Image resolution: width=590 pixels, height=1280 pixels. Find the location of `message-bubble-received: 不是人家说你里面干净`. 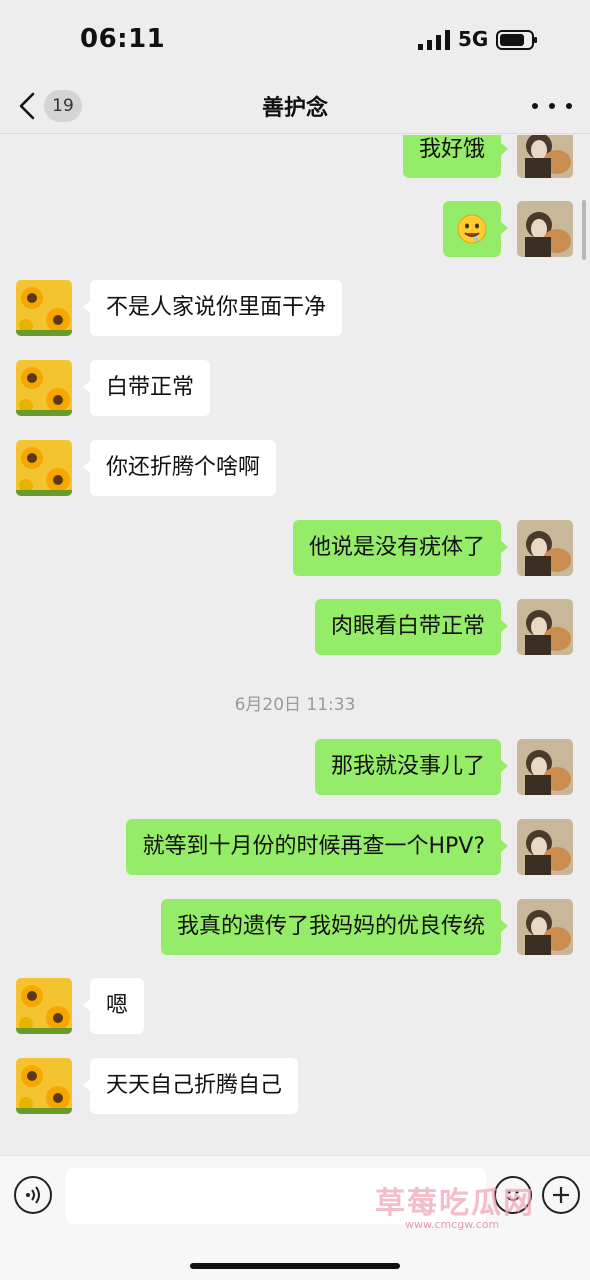

message-bubble-received: 不是人家说你里面干净 is located at coordinates (212, 308).